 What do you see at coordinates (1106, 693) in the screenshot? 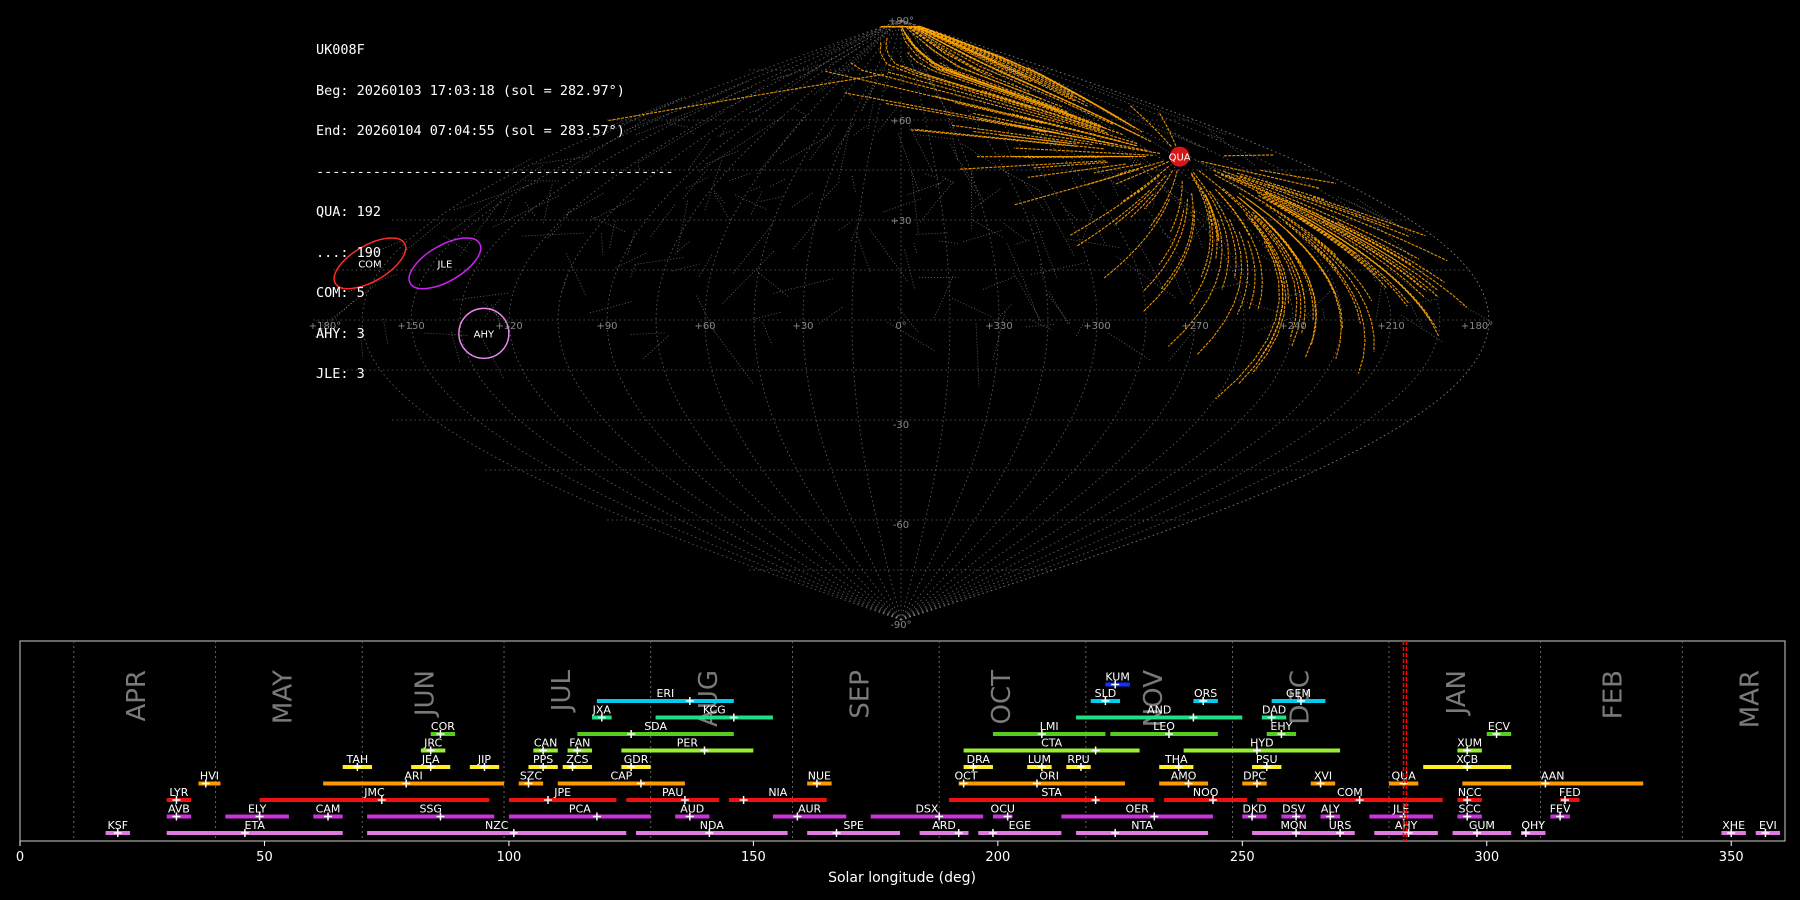
I see `shower-label: SLD` at bounding box center [1106, 693].